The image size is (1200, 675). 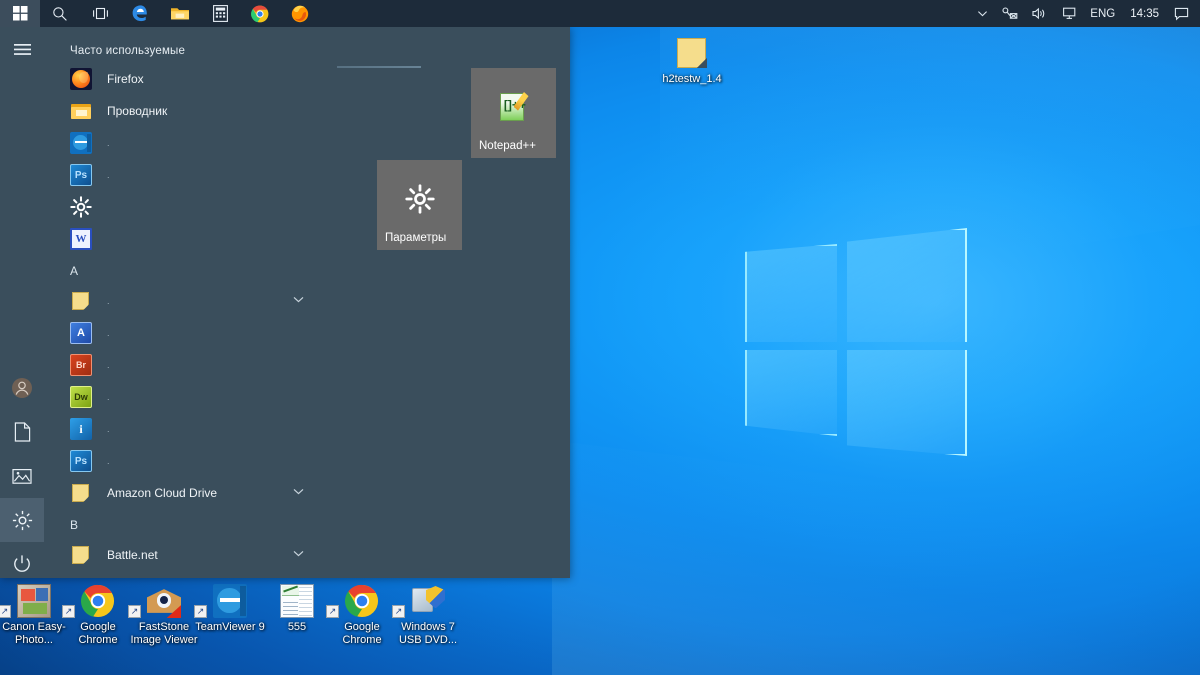 I want to click on windows7-usb-dvd-icon, so click(x=428, y=601).